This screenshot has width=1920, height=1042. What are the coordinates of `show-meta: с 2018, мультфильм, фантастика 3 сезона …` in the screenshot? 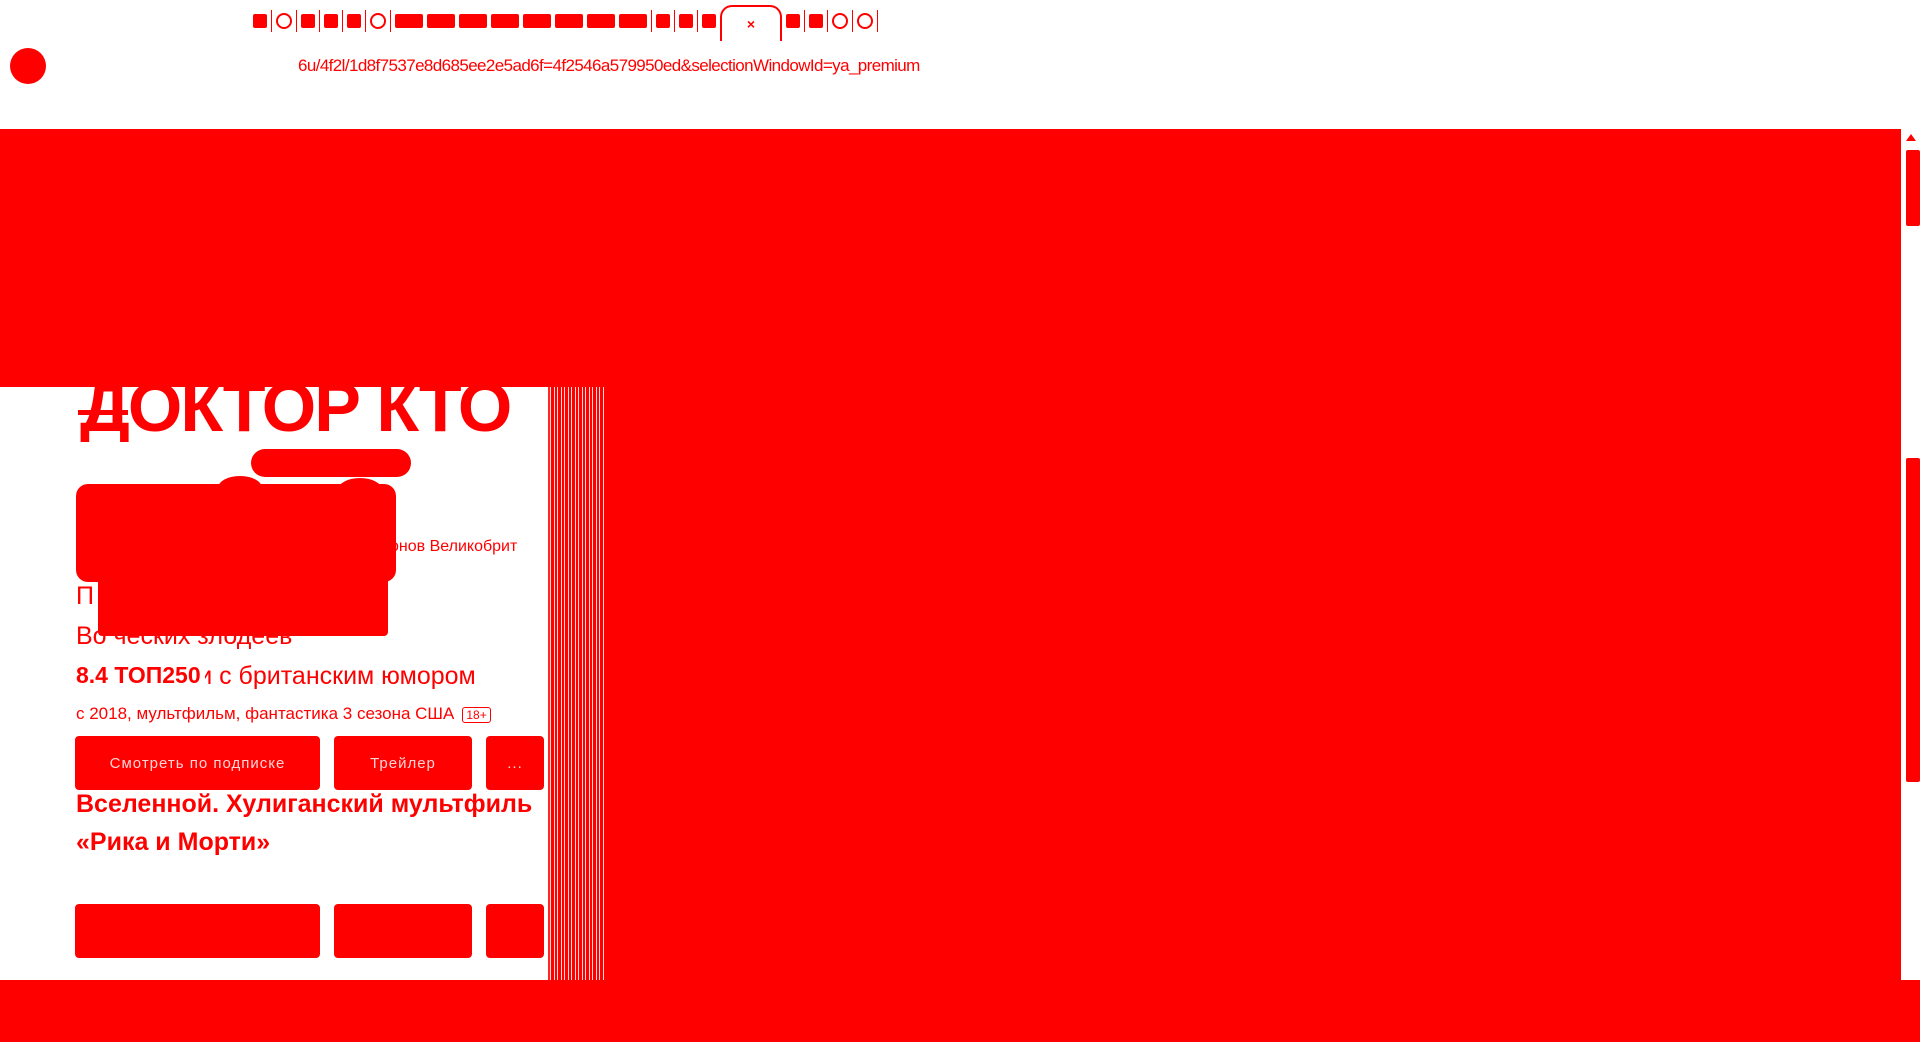 It's located at (313, 714).